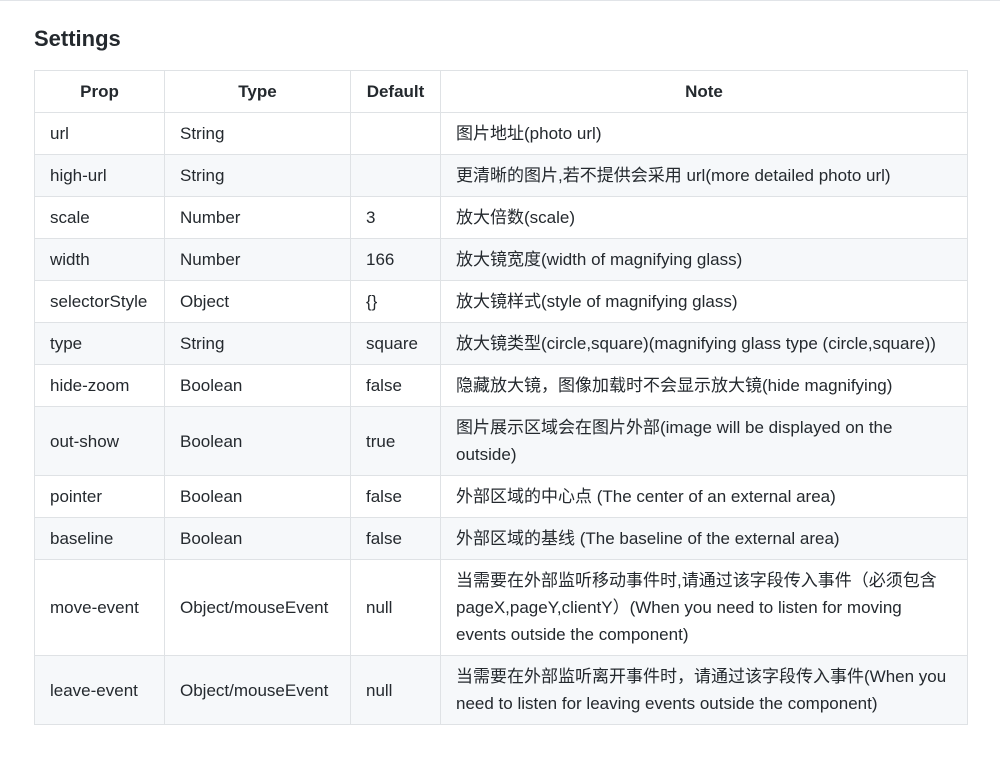  I want to click on cell-prop: baseline, so click(99, 538).